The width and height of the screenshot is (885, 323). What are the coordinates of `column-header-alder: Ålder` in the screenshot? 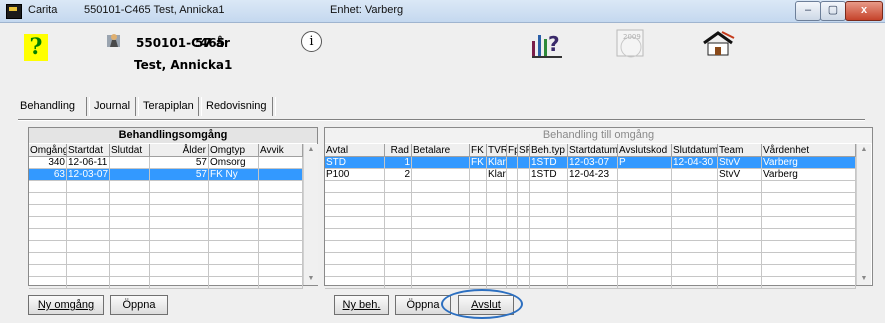 It's located at (179, 150).